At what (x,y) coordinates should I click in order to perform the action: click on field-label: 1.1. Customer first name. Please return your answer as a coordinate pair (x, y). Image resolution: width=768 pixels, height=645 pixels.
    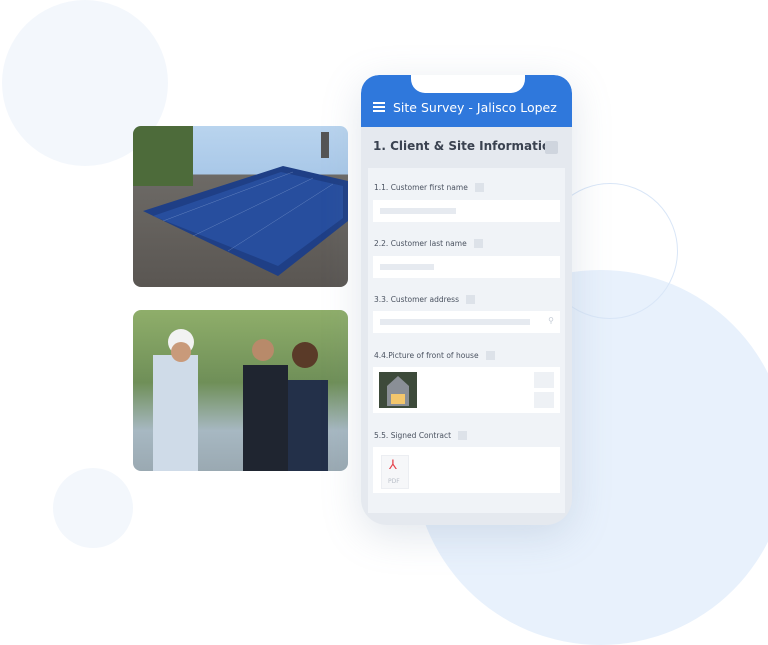
    Looking at the image, I should click on (429, 187).